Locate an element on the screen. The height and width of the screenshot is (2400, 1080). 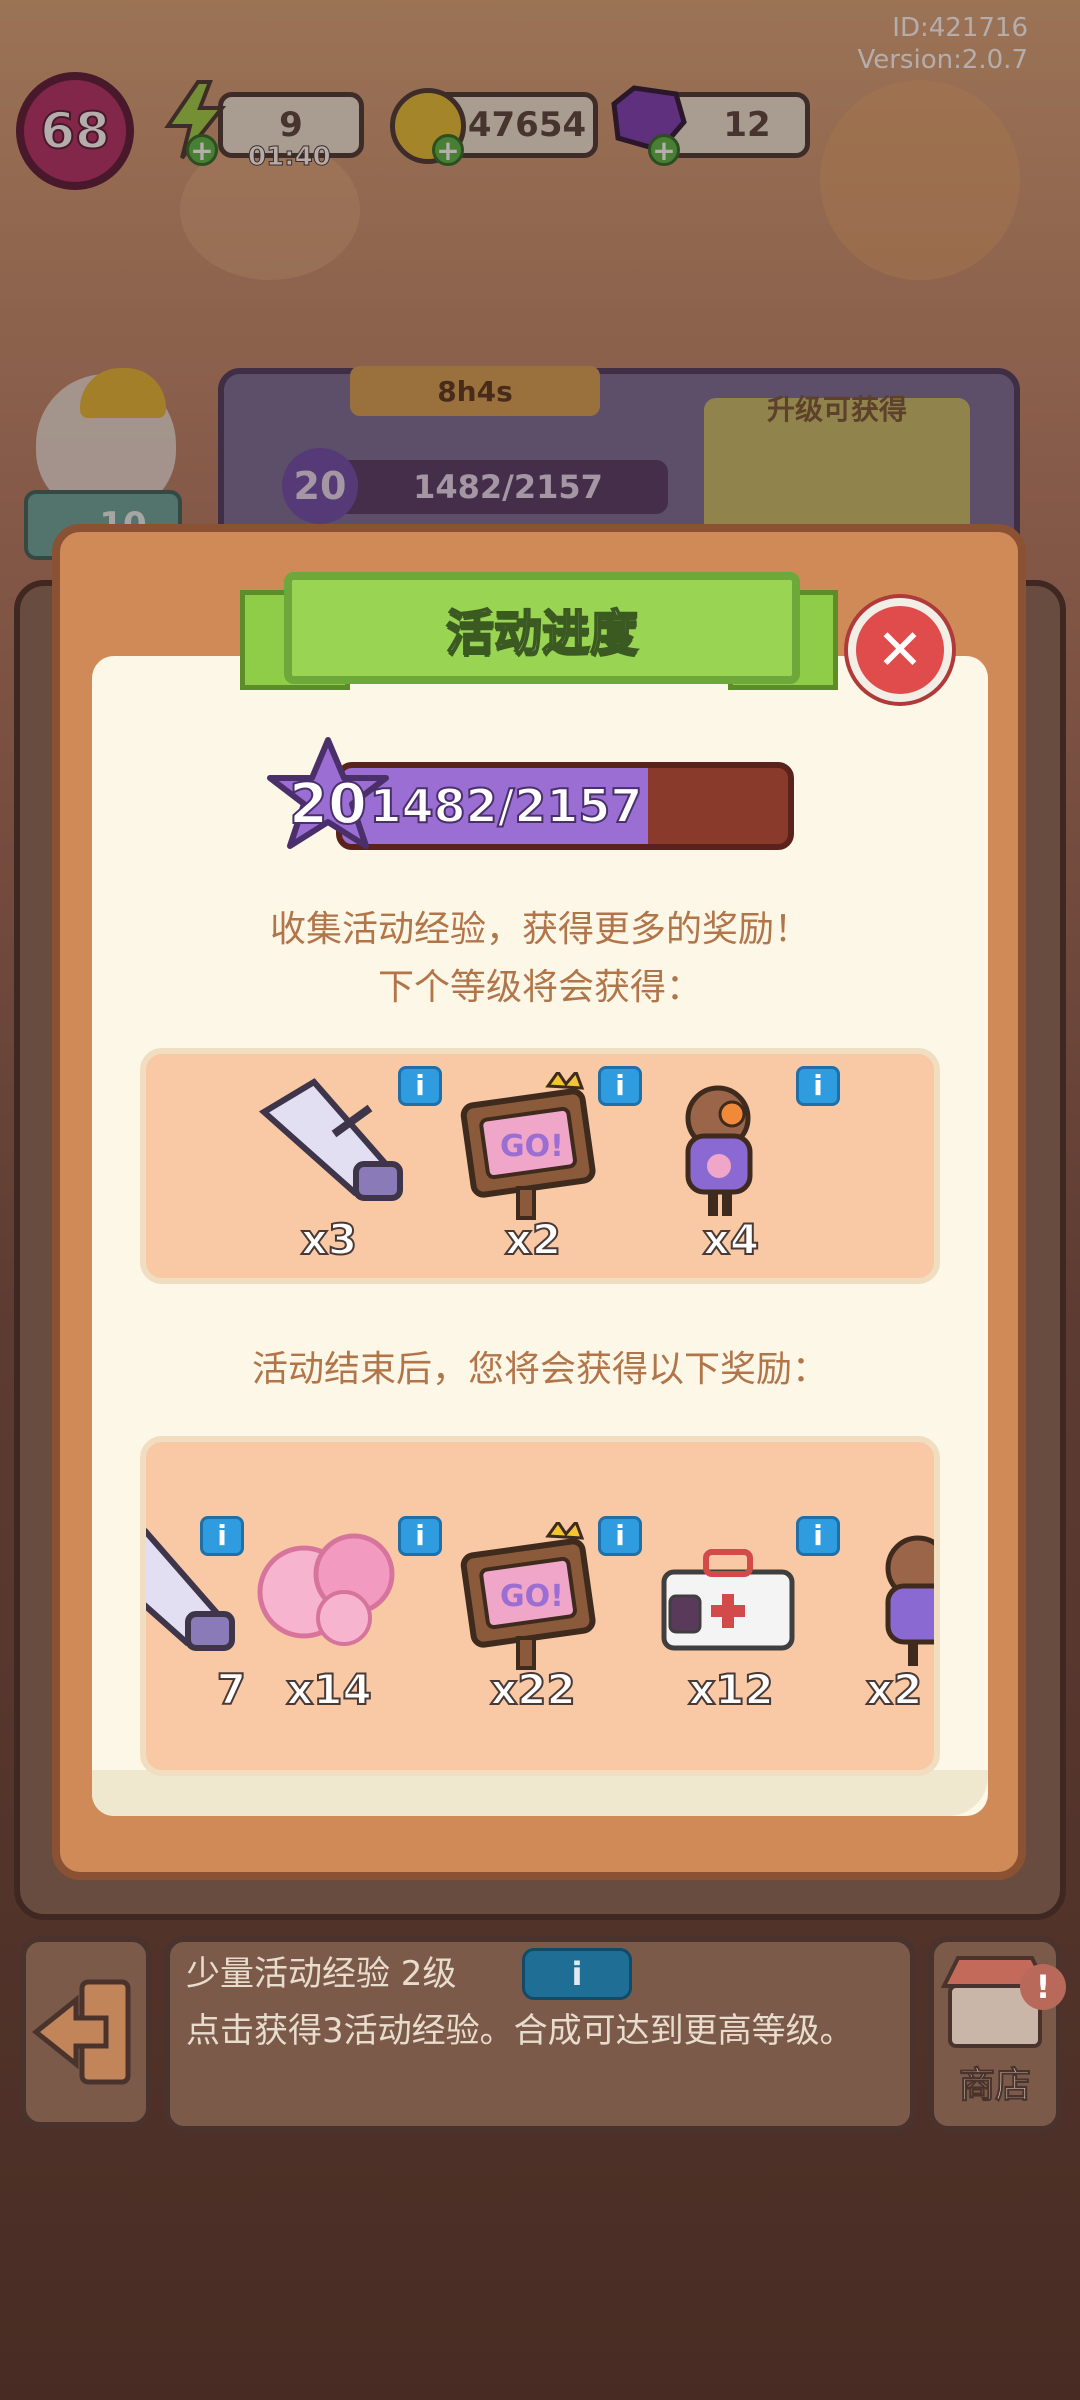
event-level-number: 20 is located at coordinates (328, 804).